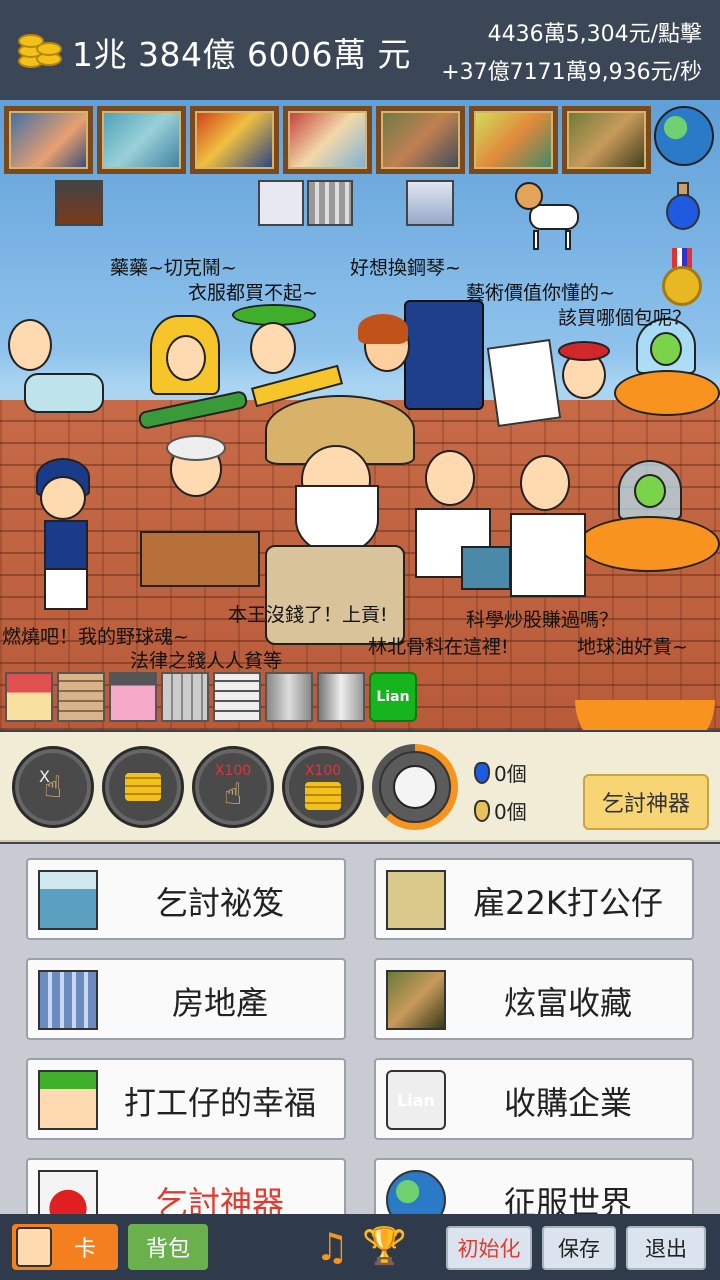  What do you see at coordinates (219, 903) in the screenshot?
I see `menu-label: 乞討祕笈` at bounding box center [219, 903].